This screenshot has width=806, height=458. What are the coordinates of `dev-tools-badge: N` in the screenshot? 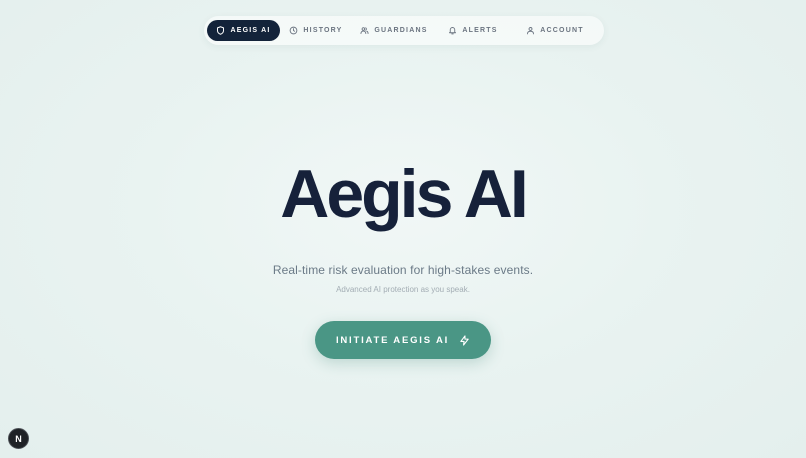 It's located at (18, 438).